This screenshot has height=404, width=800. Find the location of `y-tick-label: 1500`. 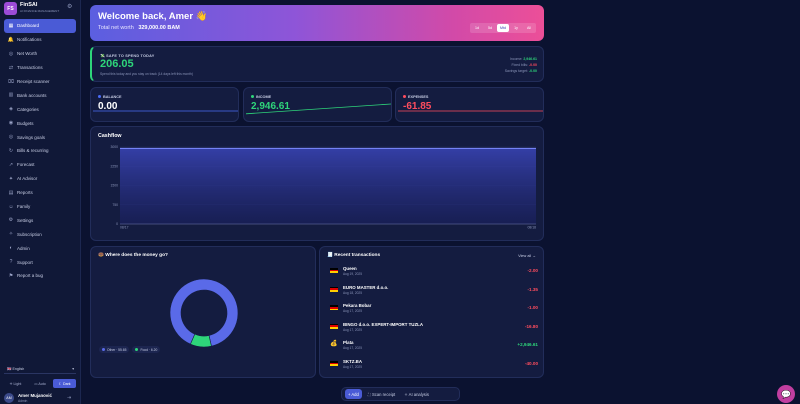

y-tick-label: 1500 is located at coordinates (114, 186).